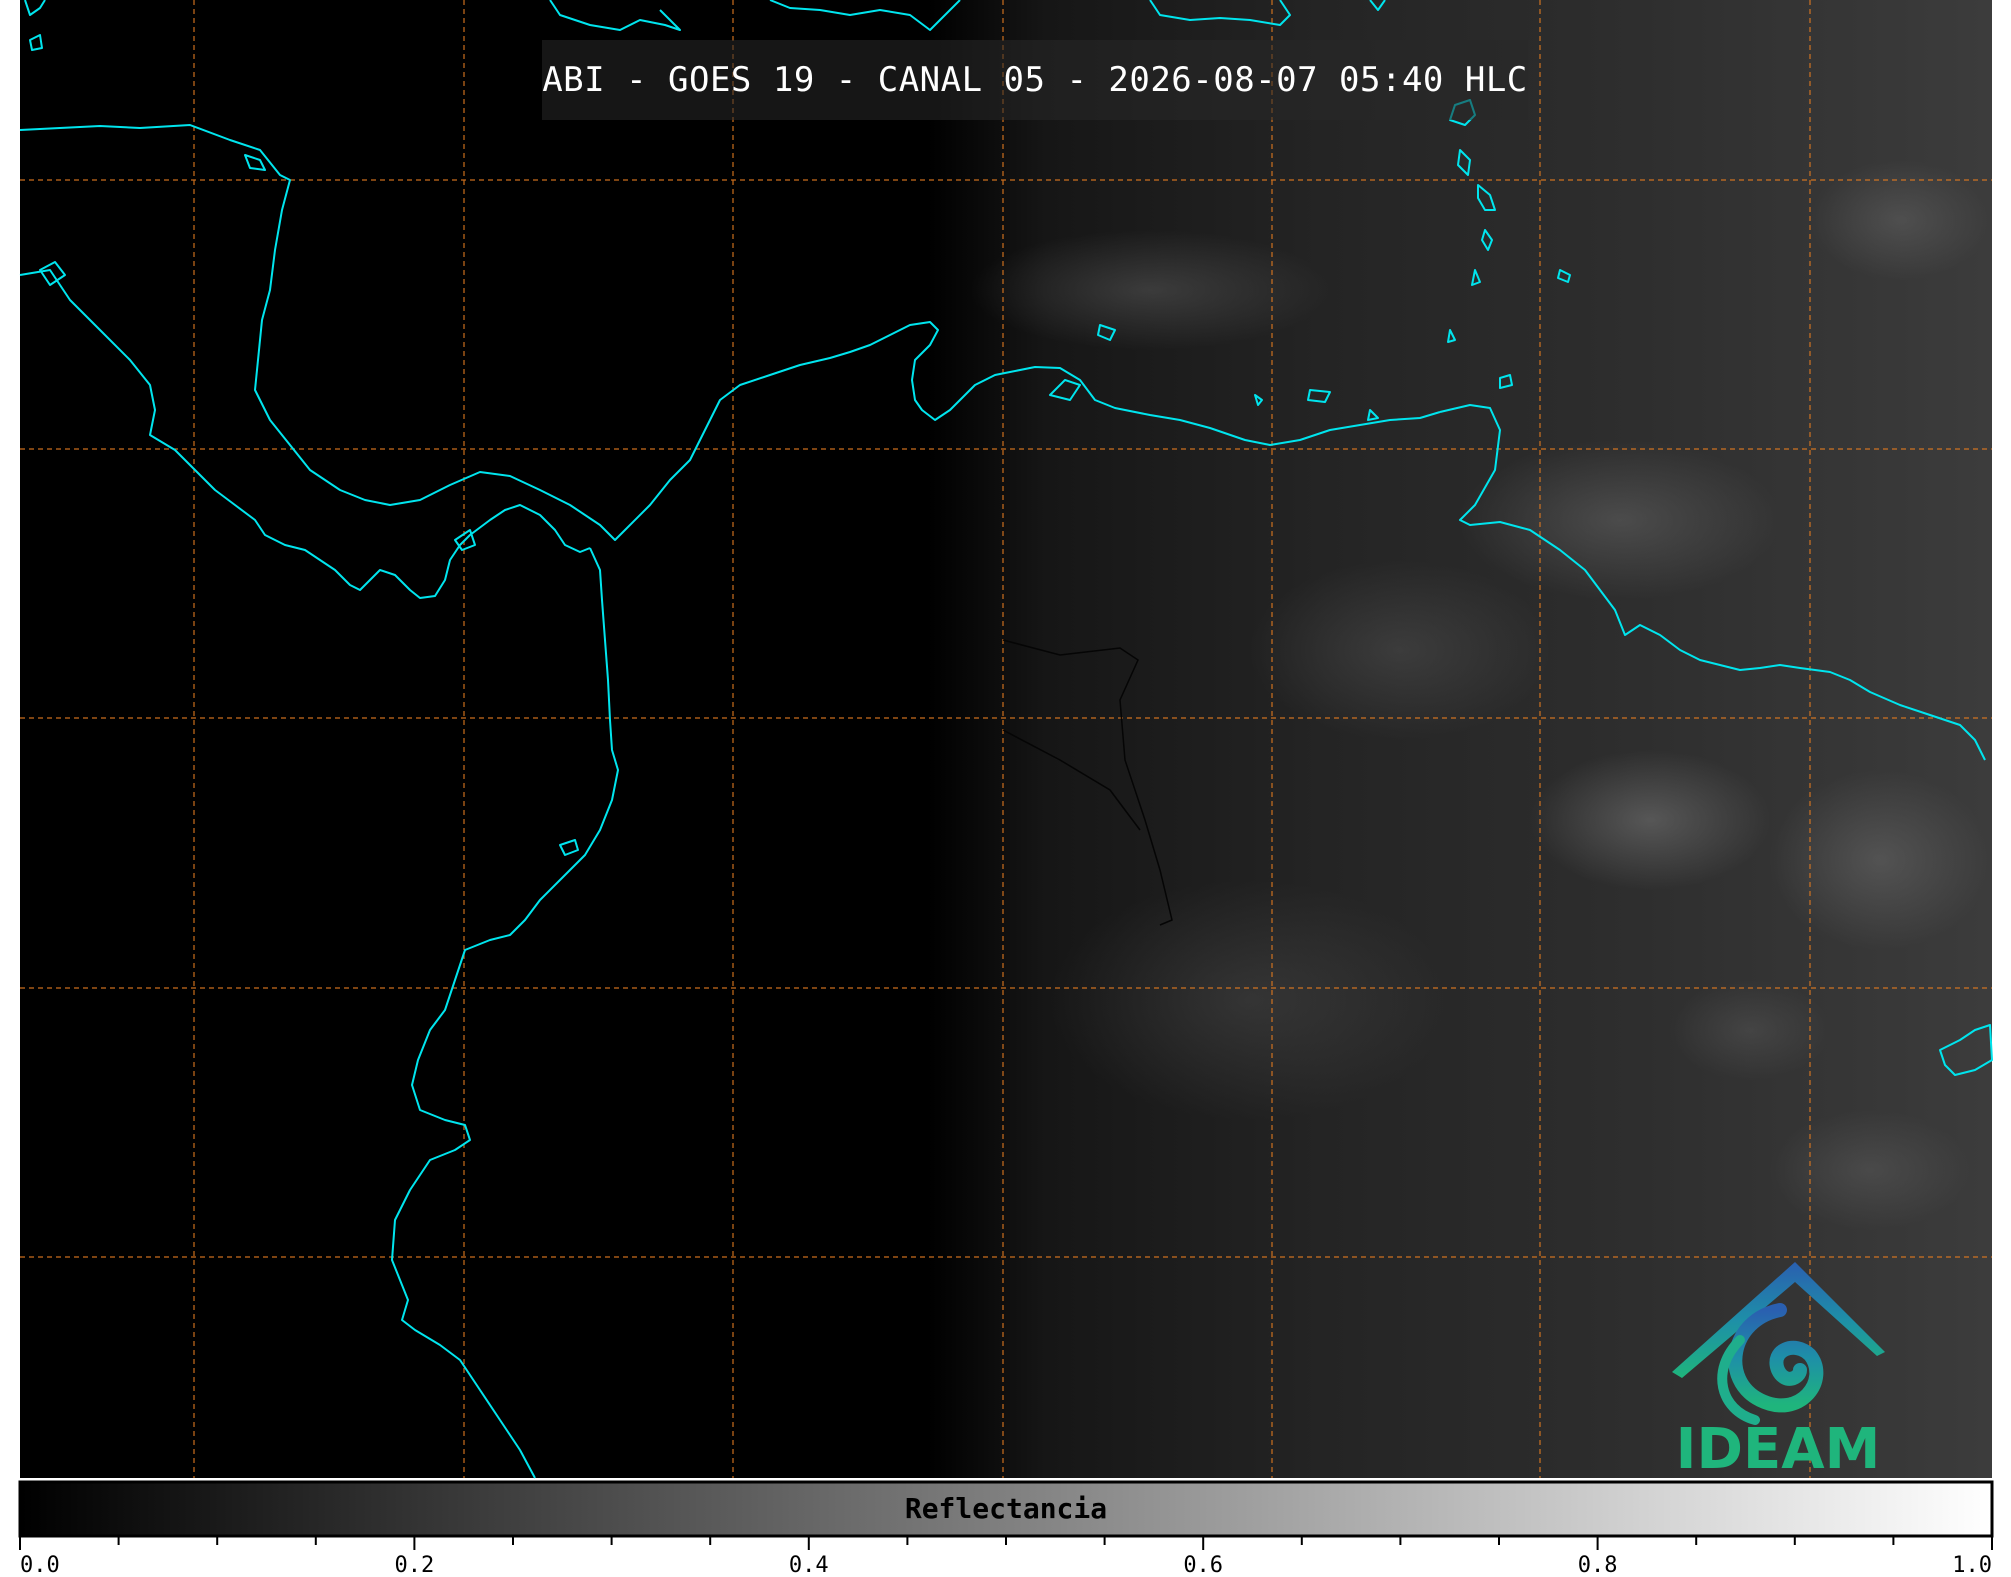 The width and height of the screenshot is (2011, 1577). Describe the element at coordinates (40, 1565) in the screenshot. I see `colorbar-tick-label: 0.0` at that location.